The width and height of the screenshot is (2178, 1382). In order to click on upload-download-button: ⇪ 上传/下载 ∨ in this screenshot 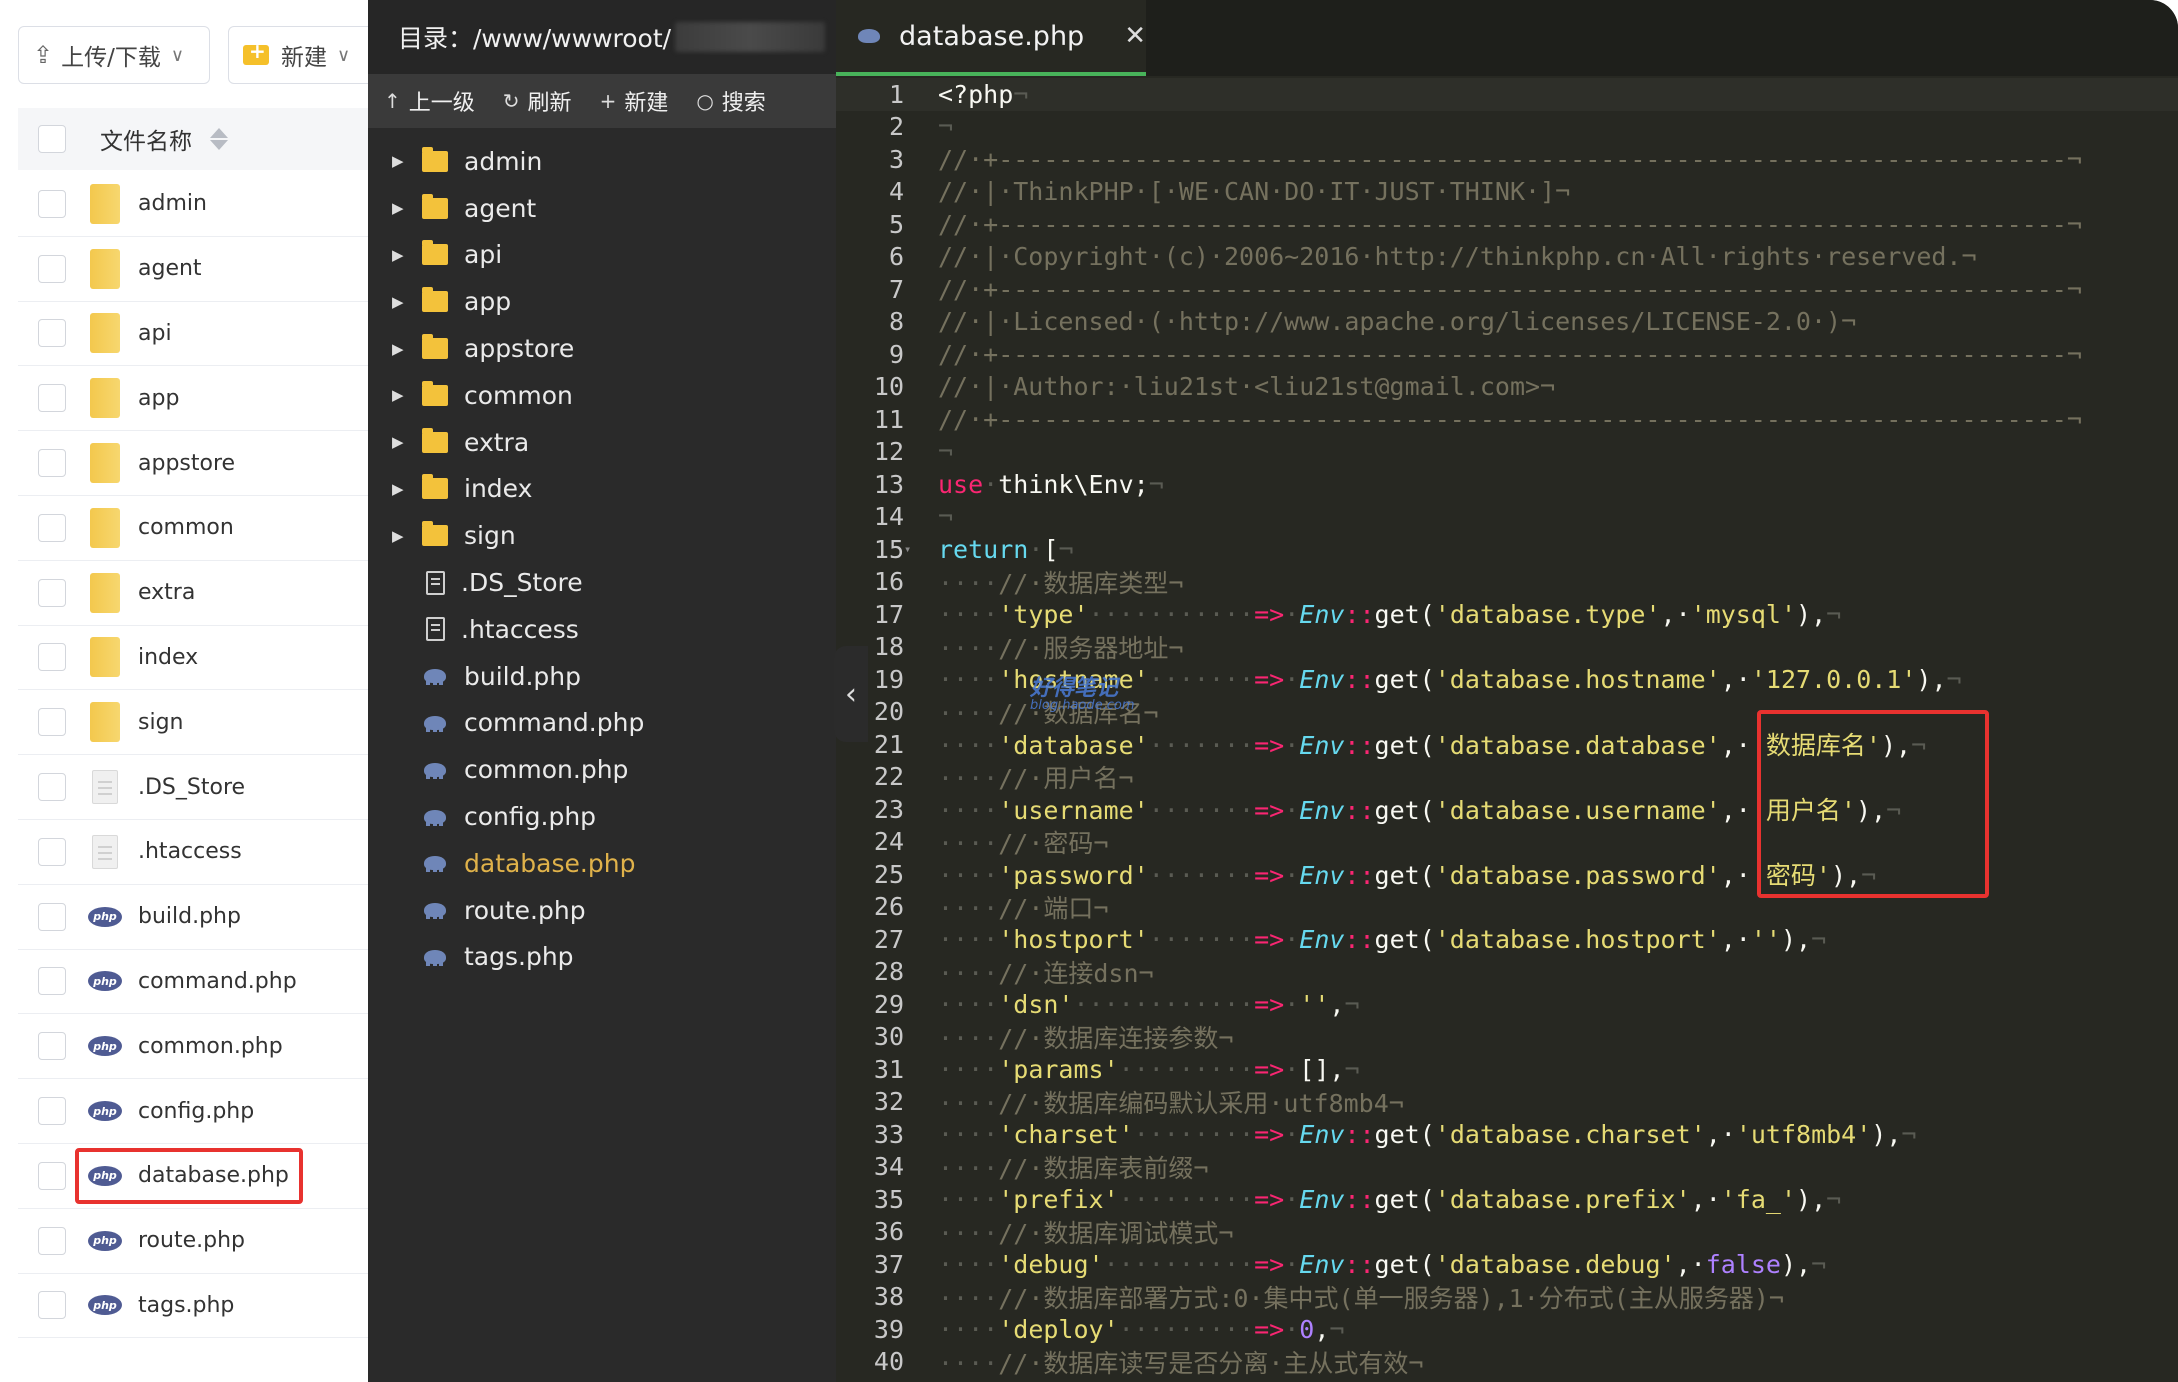, I will do `click(114, 55)`.